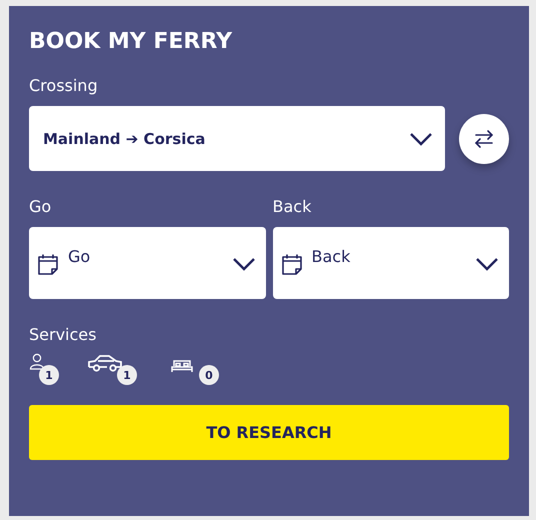 This screenshot has height=520, width=536. What do you see at coordinates (63, 335) in the screenshot?
I see `services-label: Services` at bounding box center [63, 335].